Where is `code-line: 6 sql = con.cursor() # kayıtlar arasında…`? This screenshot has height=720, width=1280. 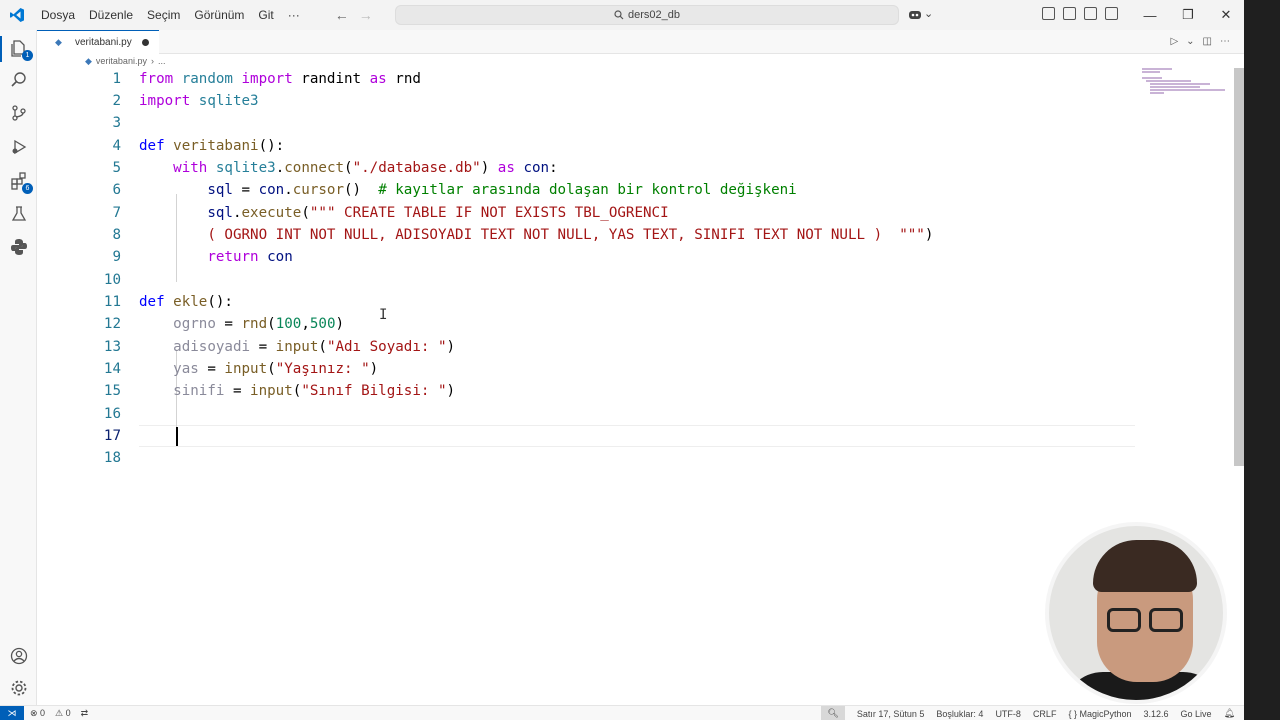
code-line: 6 sql = con.cursor() # kayıtlar arasında… is located at coordinates (454, 190).